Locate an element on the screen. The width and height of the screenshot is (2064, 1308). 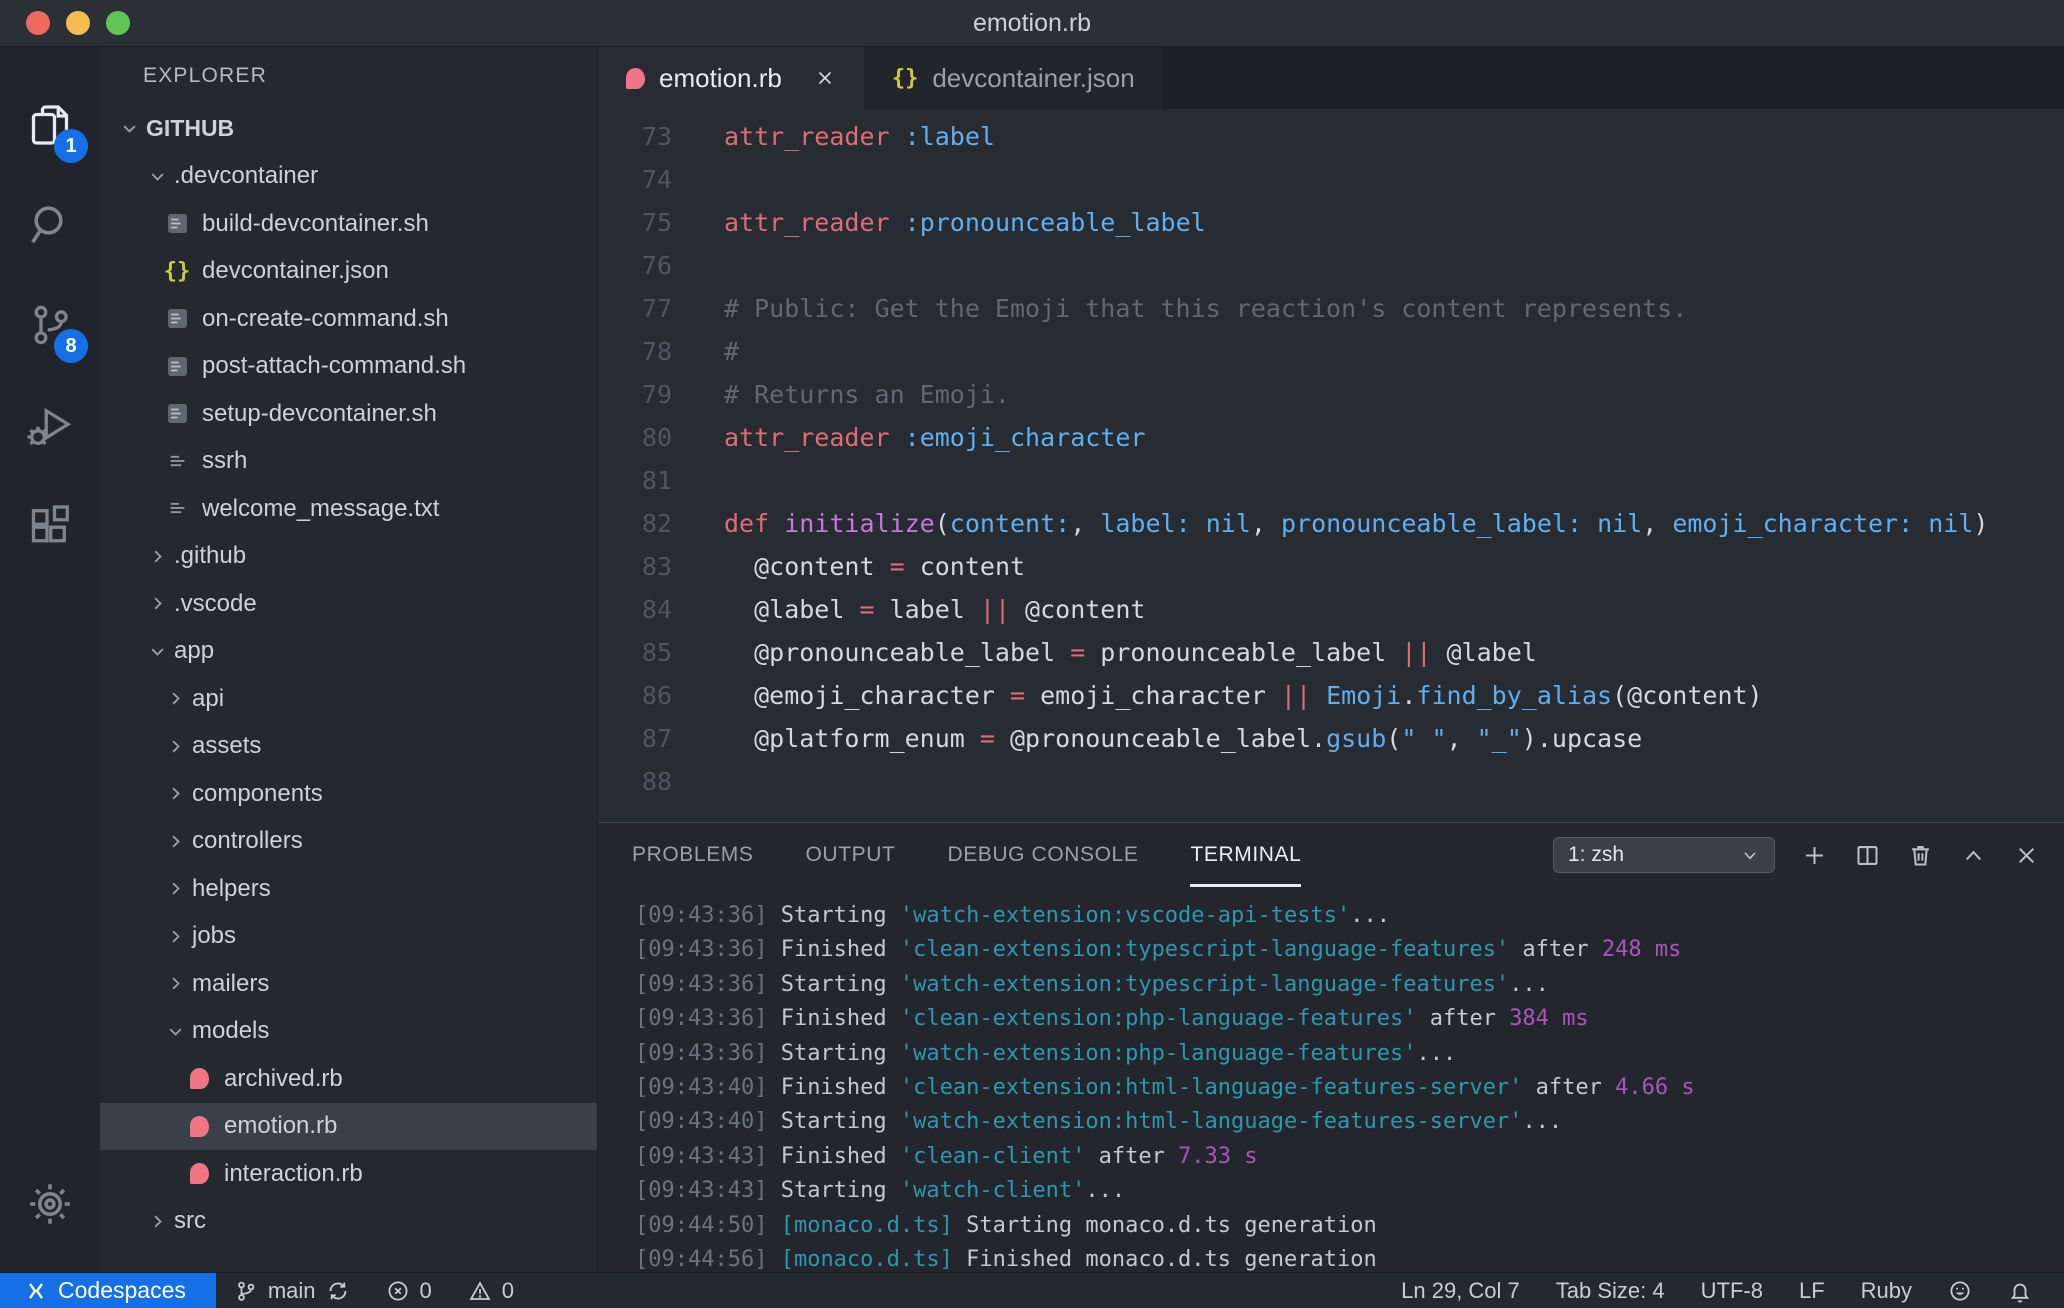
tree-item-helpers: helpers is located at coordinates (348, 889).